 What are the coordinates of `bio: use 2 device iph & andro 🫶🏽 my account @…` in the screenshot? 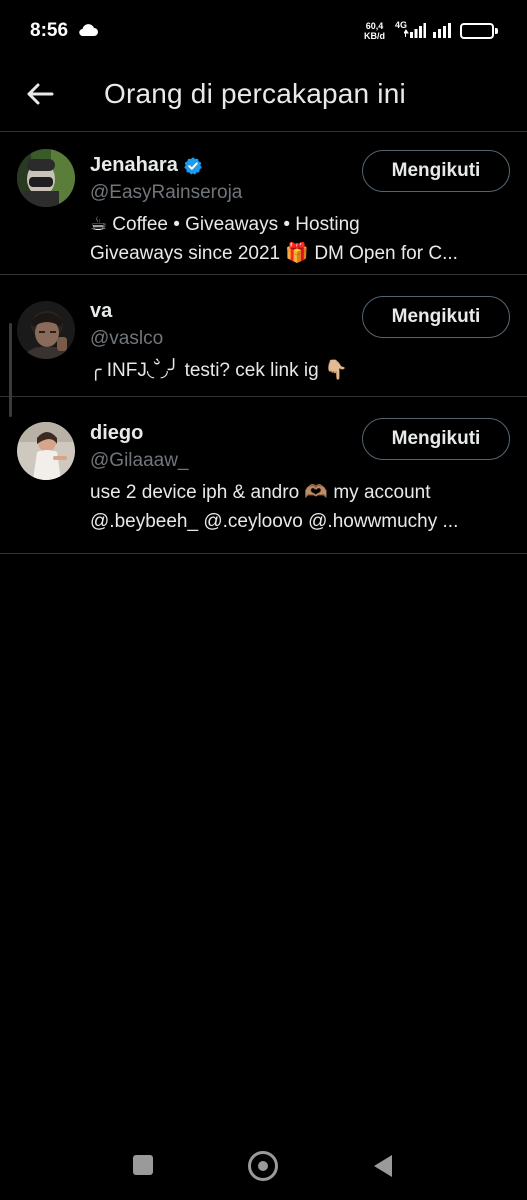 It's located at (300, 507).